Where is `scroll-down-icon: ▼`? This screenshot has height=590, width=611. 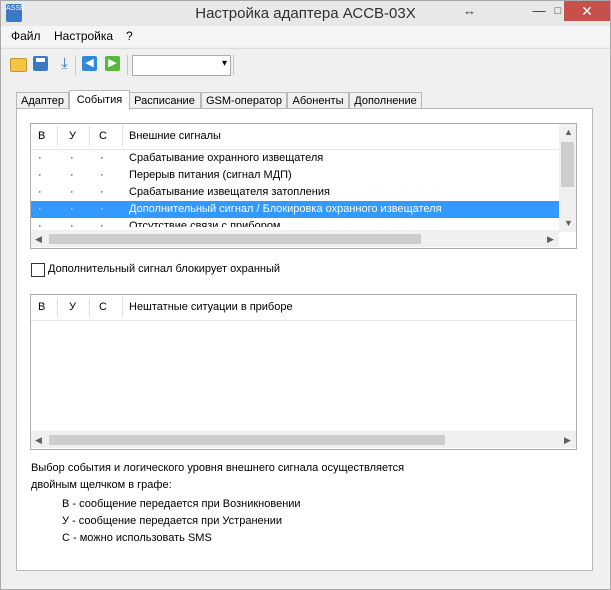
scroll-down-icon: ▼ is located at coordinates (568, 223).